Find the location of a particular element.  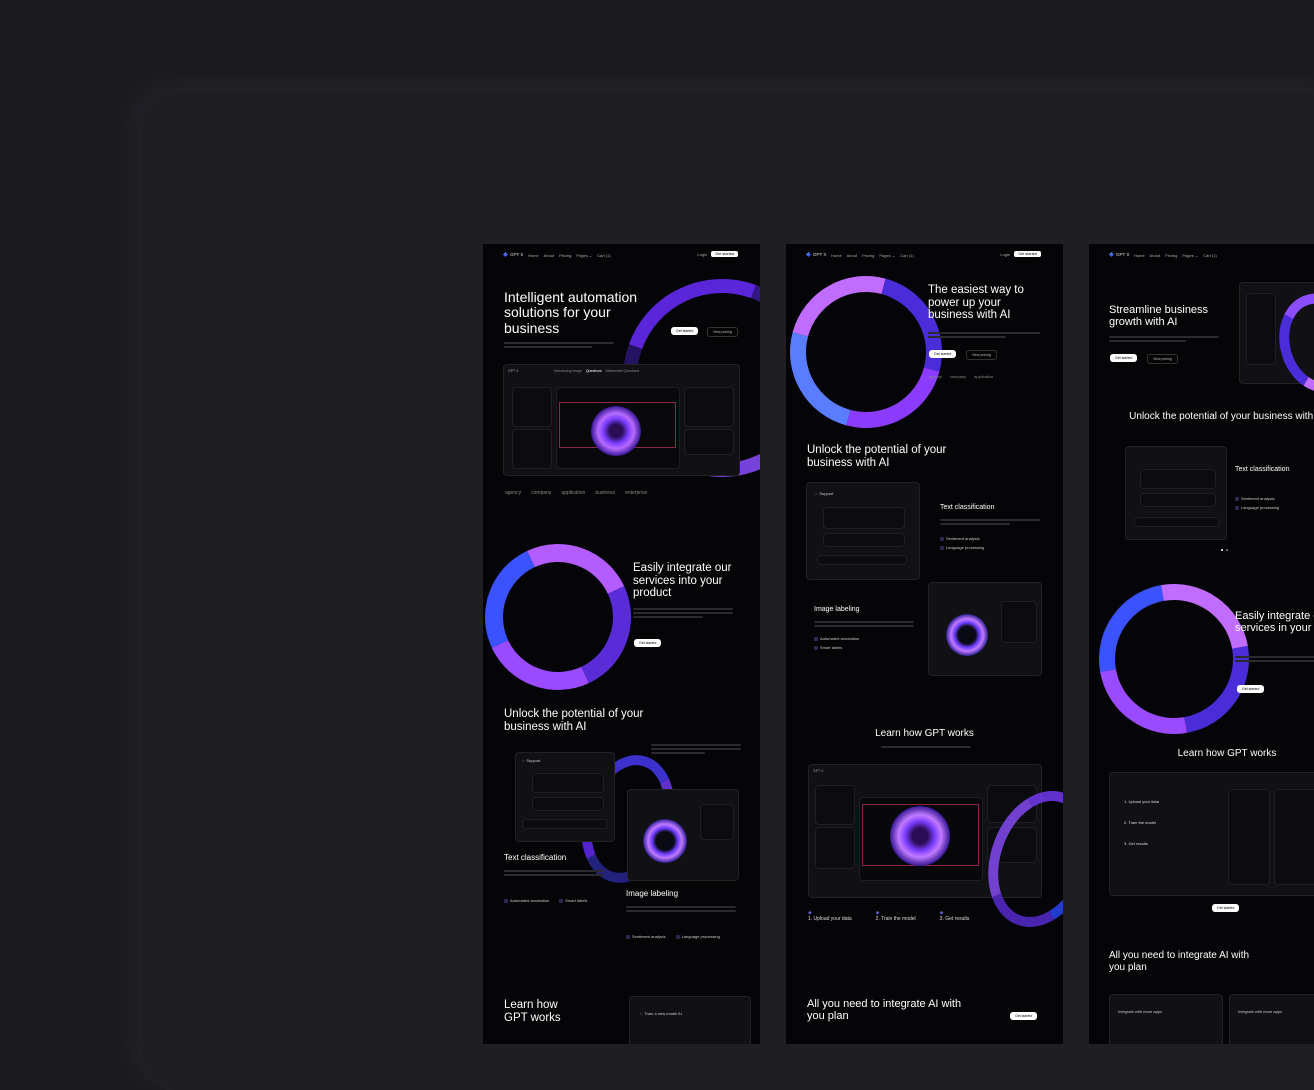

support-label: ◌ Support is located at coordinates (531, 760).